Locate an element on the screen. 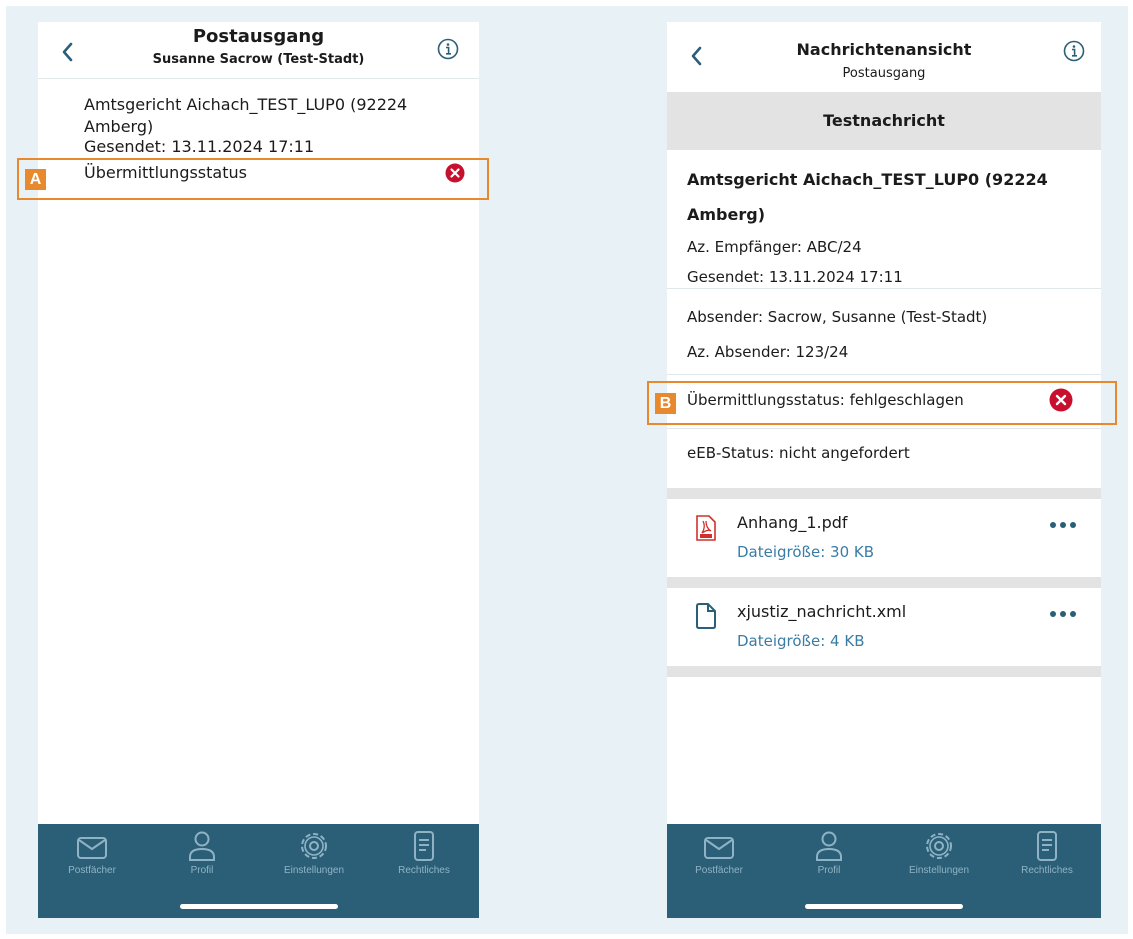  attachment-name: Anhang_1.pdf is located at coordinates (792, 522).